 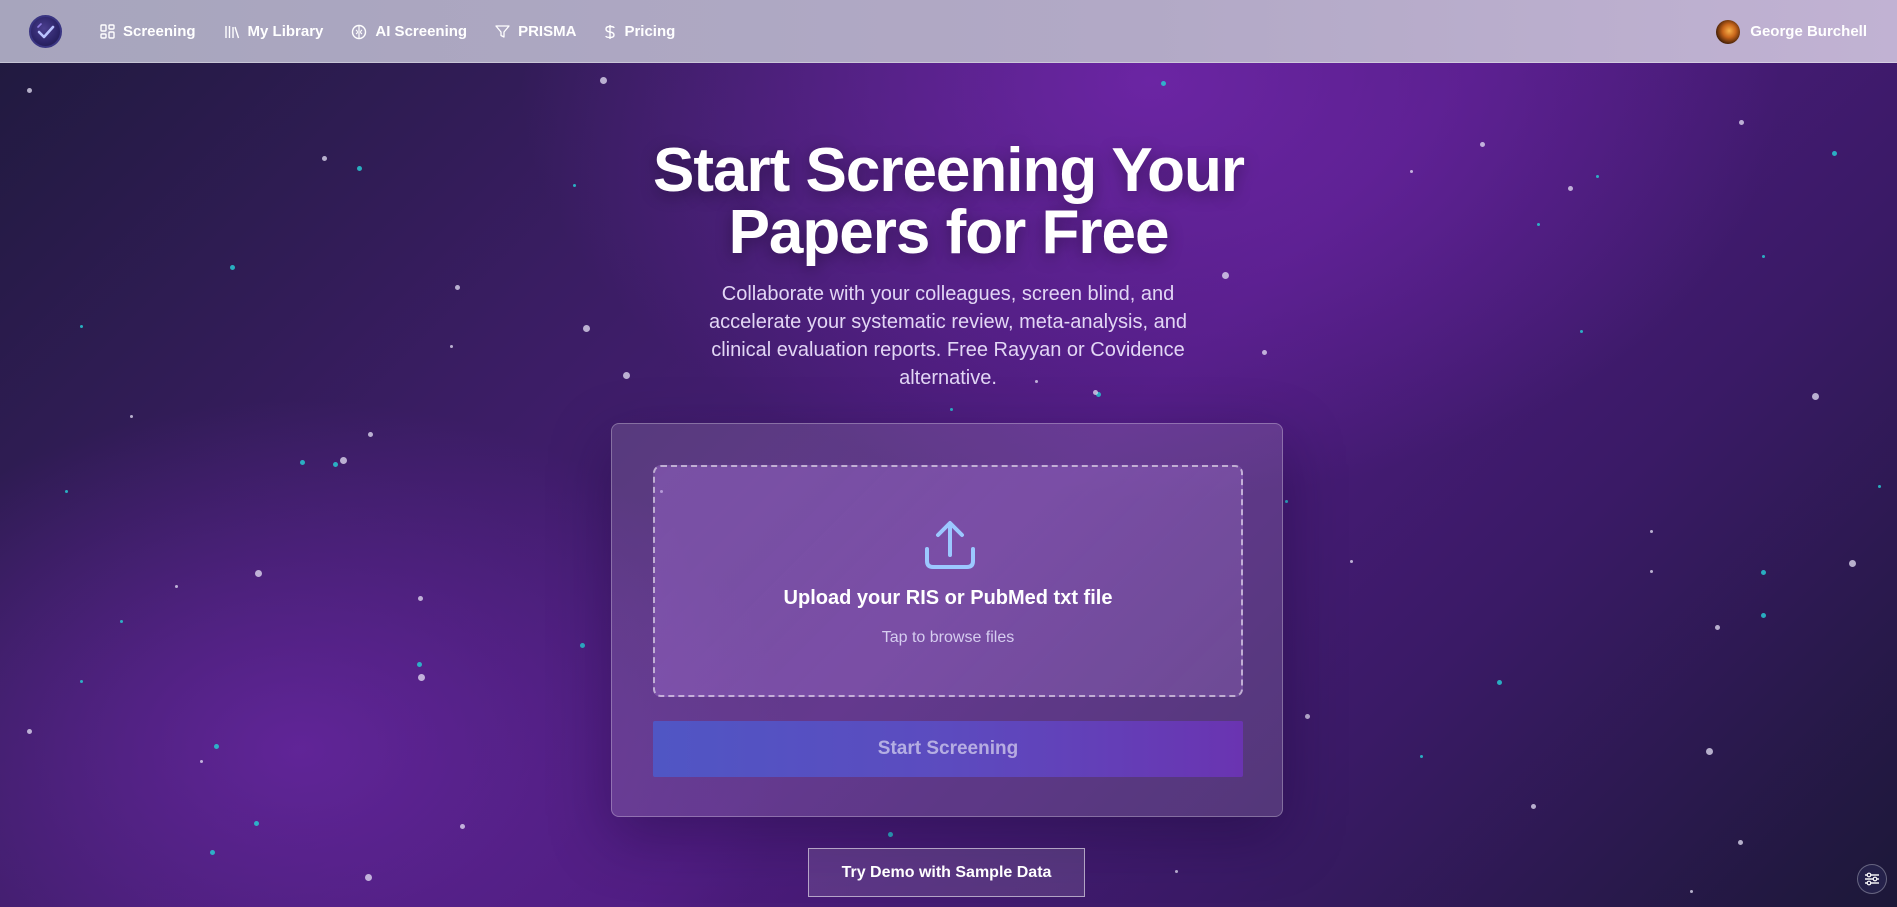 I want to click on page-title: Start Screening Your Papers for Free, so click(x=948, y=202).